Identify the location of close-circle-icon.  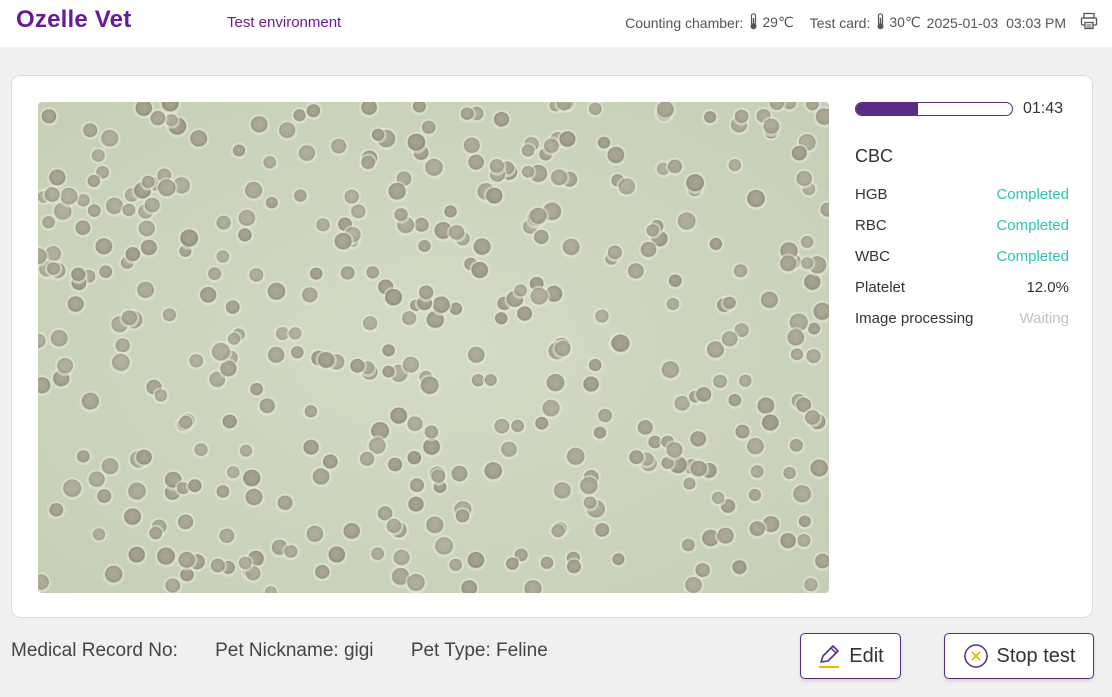
(975, 656).